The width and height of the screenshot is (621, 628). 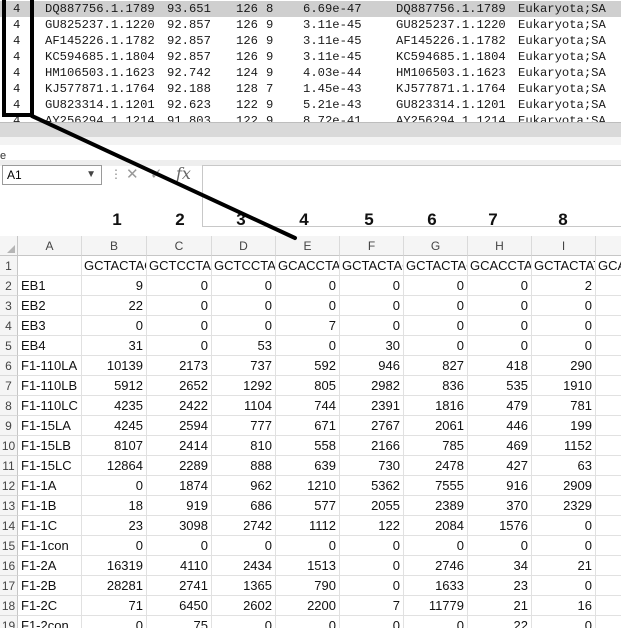 What do you see at coordinates (114, 346) in the screenshot?
I see `cell-count: 31` at bounding box center [114, 346].